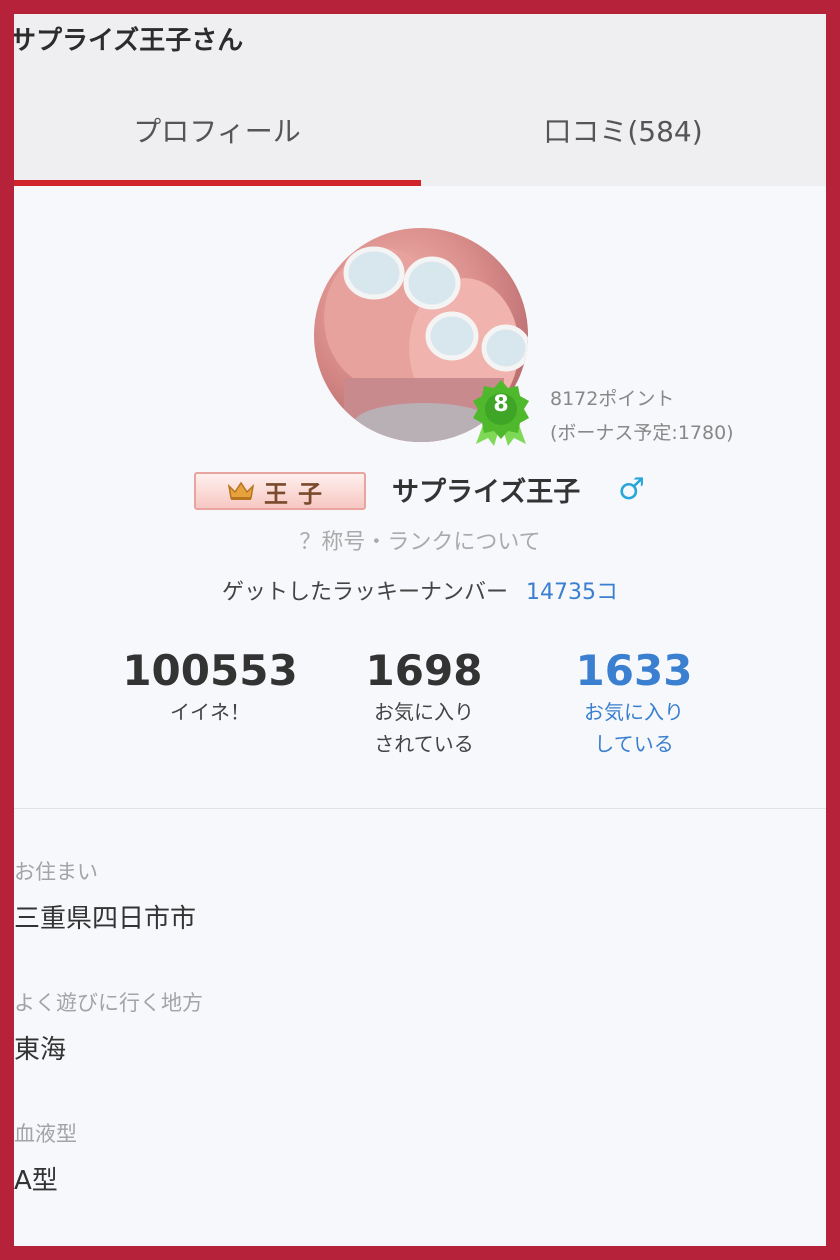 The width and height of the screenshot is (840, 1260). What do you see at coordinates (501, 404) in the screenshot?
I see `rank-level: 8` at bounding box center [501, 404].